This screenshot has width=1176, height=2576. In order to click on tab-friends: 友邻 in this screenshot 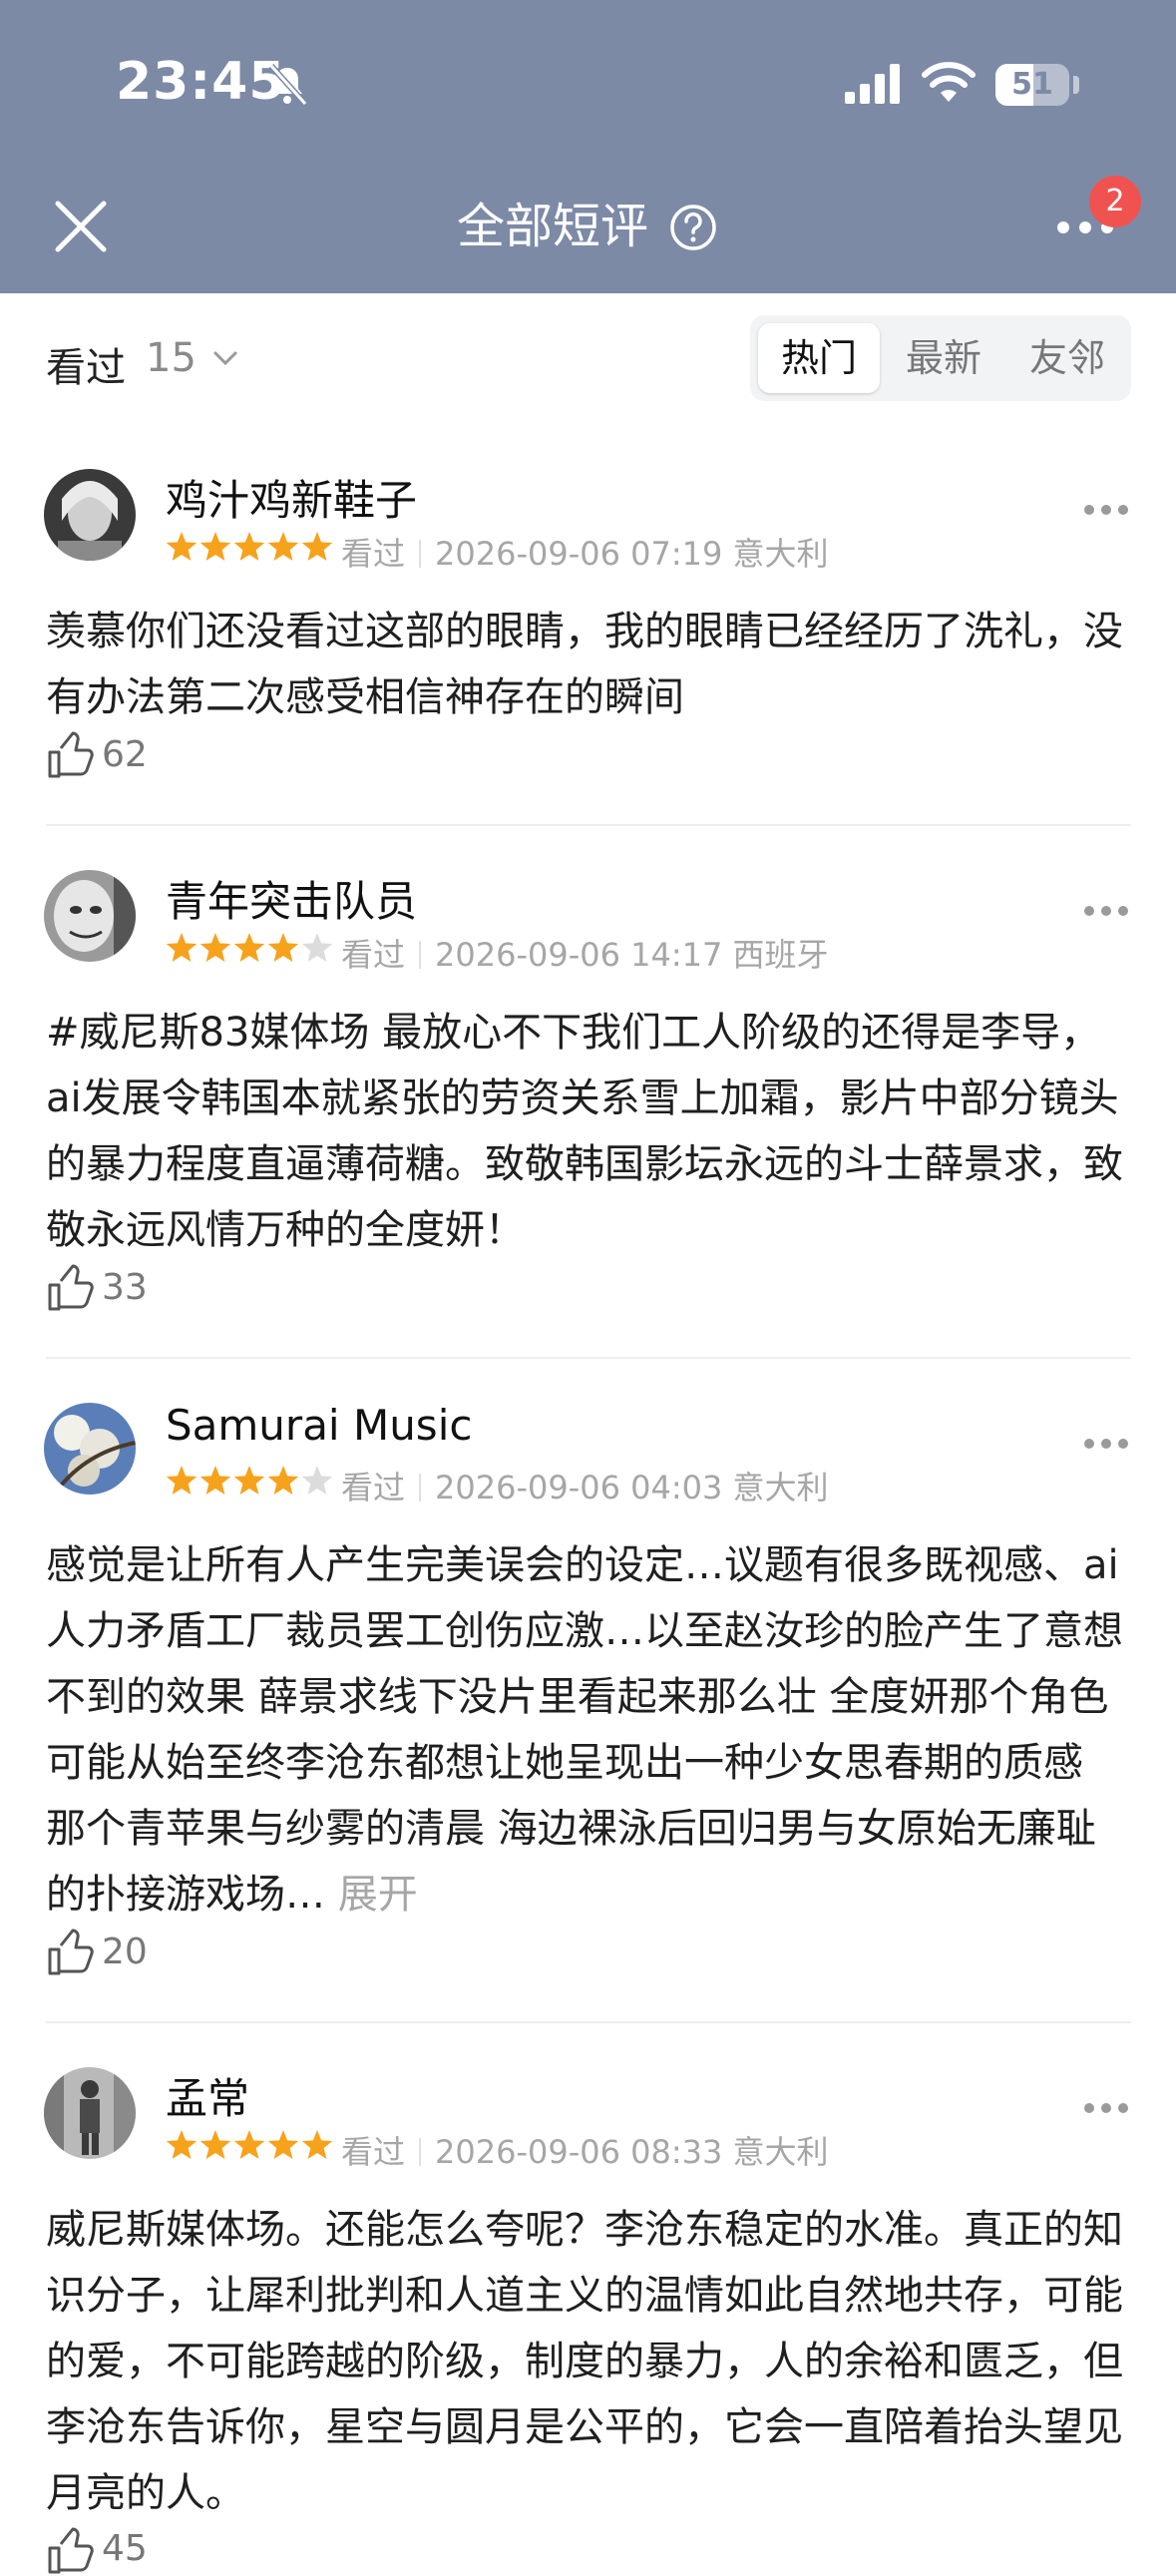, I will do `click(1067, 358)`.